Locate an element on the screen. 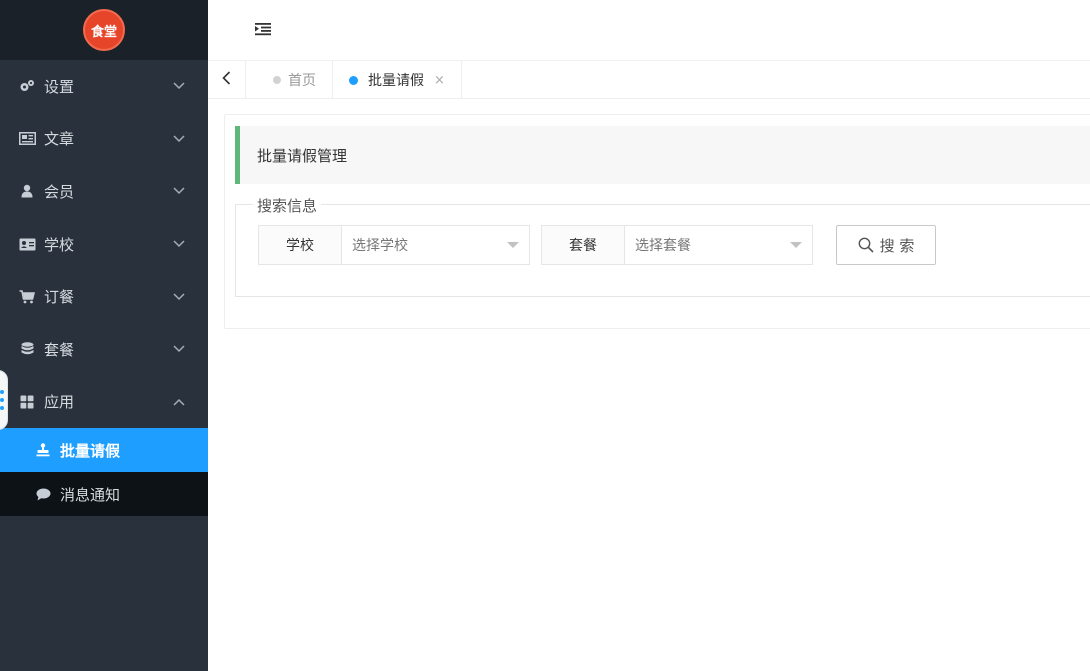 This screenshot has height=671, width=1090. sidebar-item-schools: 学校 is located at coordinates (104, 244).